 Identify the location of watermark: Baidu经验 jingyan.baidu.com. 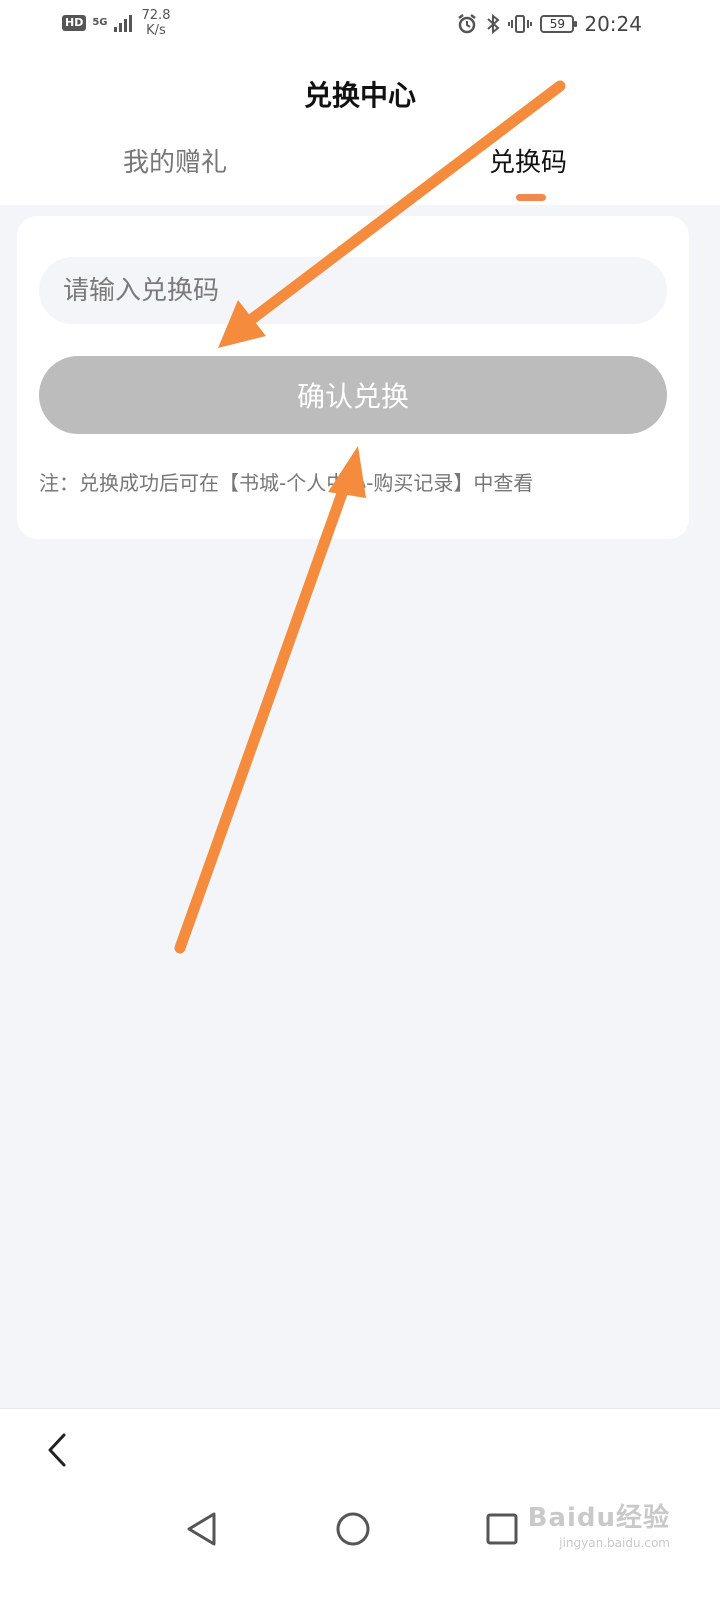
(599, 1523).